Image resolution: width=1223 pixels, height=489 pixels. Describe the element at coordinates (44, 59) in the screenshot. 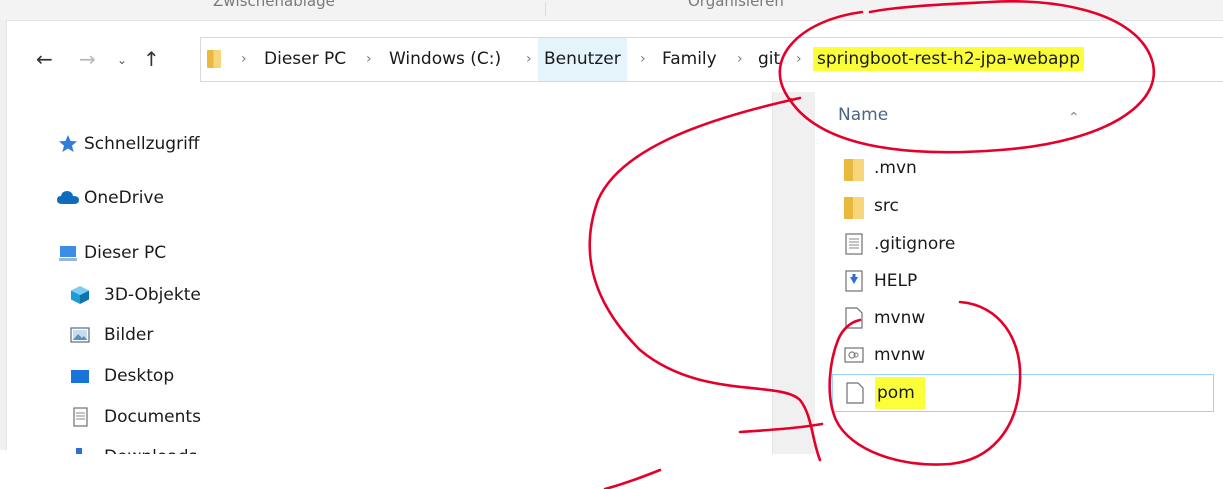

I see `arrow-left-icon: ←` at that location.